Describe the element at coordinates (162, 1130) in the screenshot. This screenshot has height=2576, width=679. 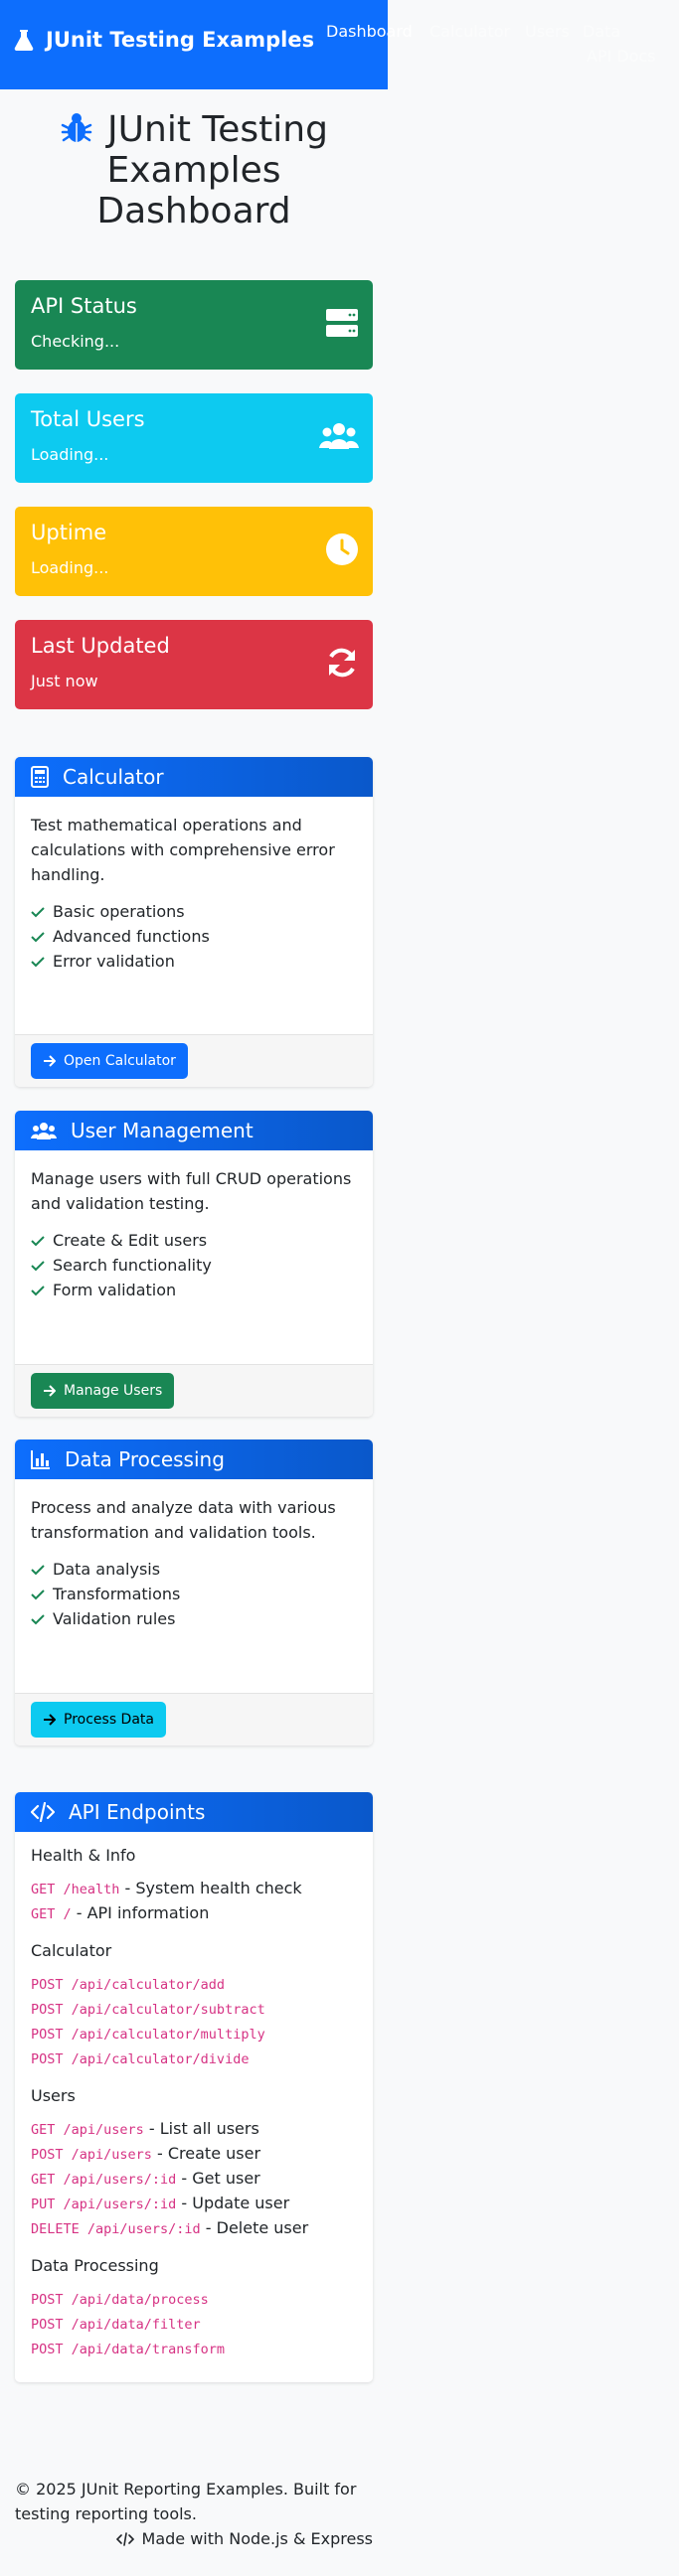
I see `card-title: User Management` at that location.